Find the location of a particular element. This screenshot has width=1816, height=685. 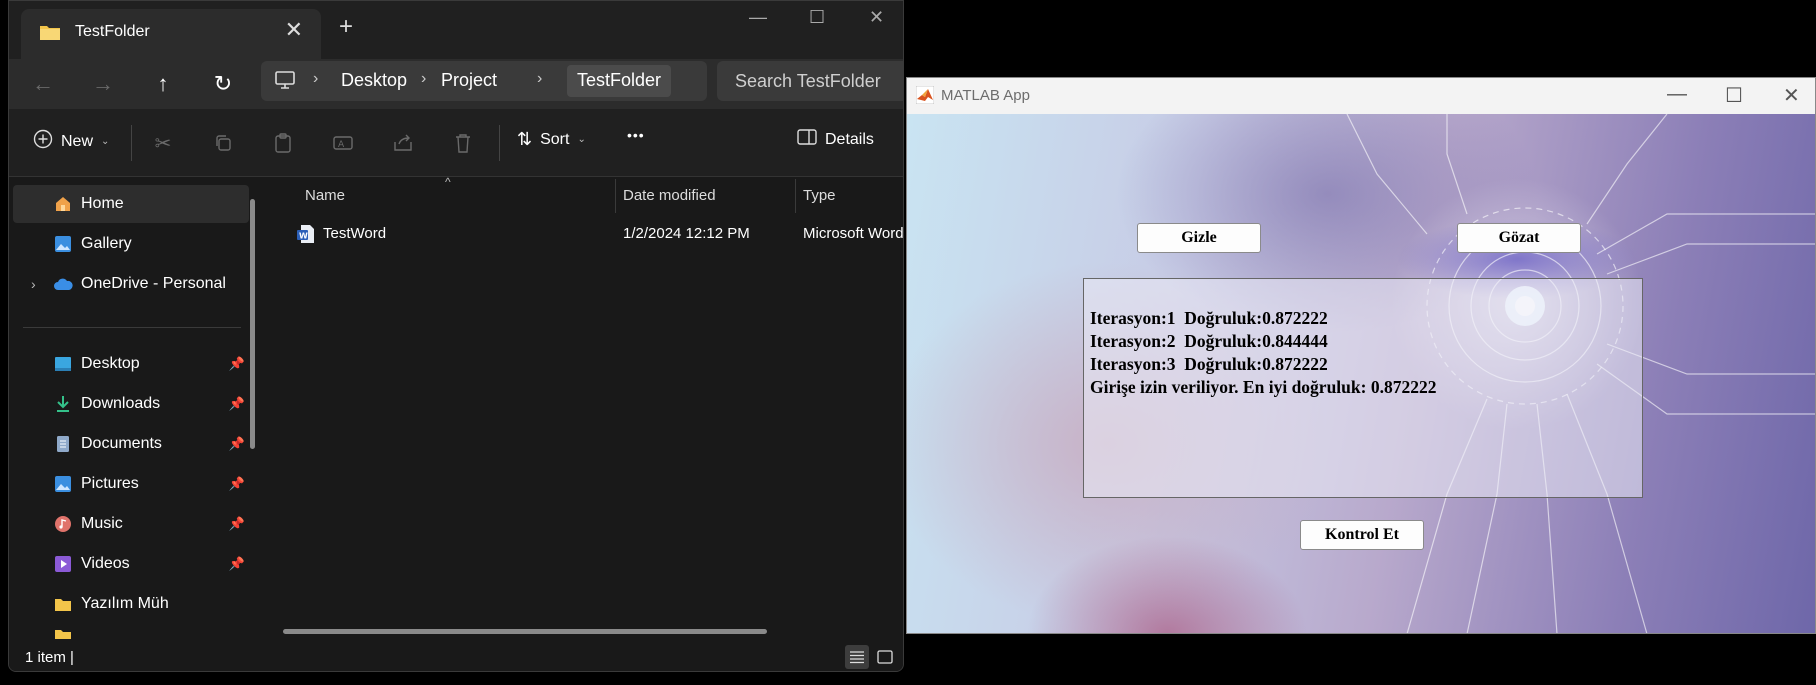

search-input: Search TestFolder is located at coordinates (810, 81).